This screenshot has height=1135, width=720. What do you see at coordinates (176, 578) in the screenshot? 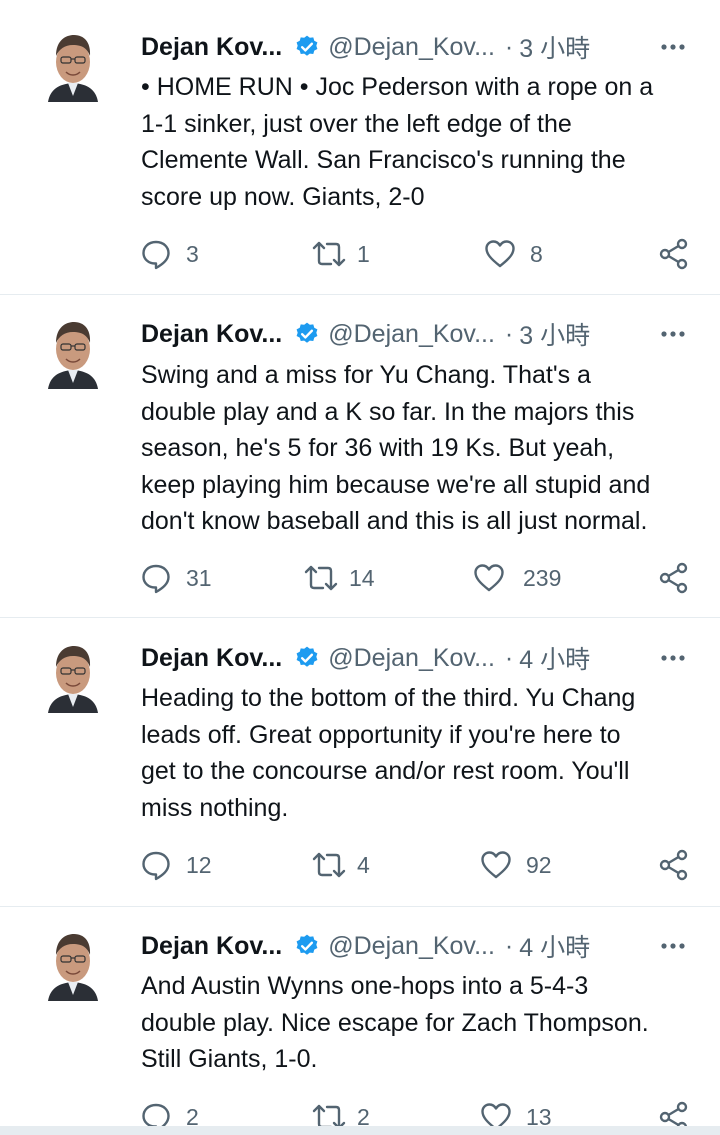
I see `reply-button: 31` at bounding box center [176, 578].